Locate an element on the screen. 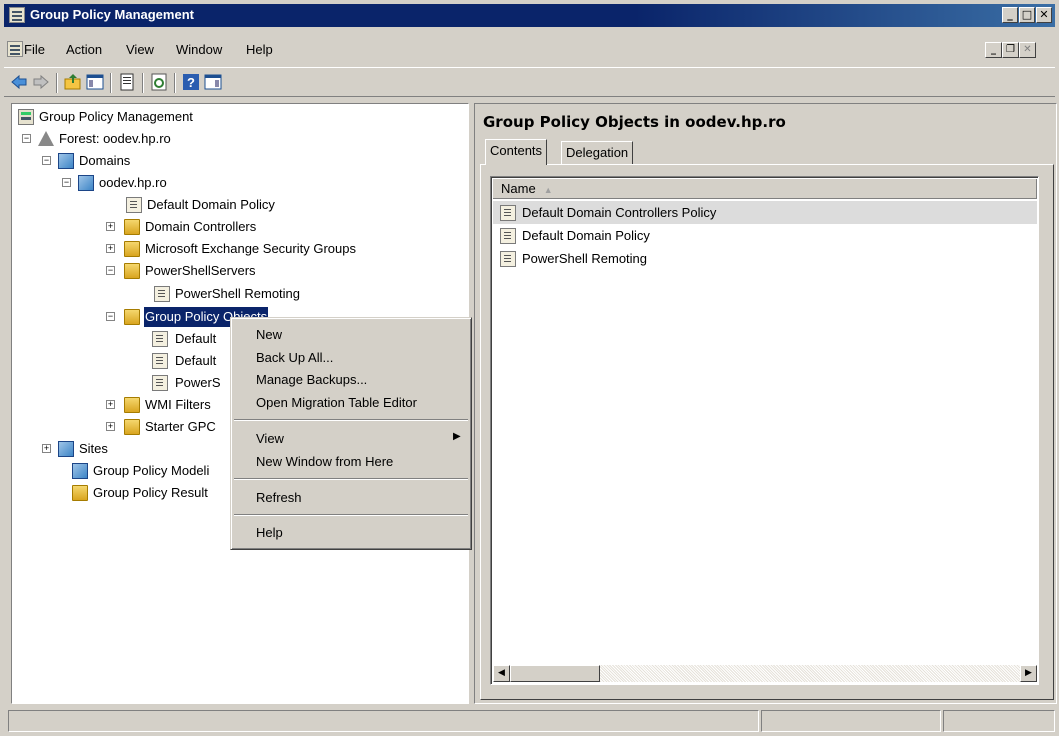 This screenshot has height=736, width=1059. menu-action: Action is located at coordinates (84, 49).